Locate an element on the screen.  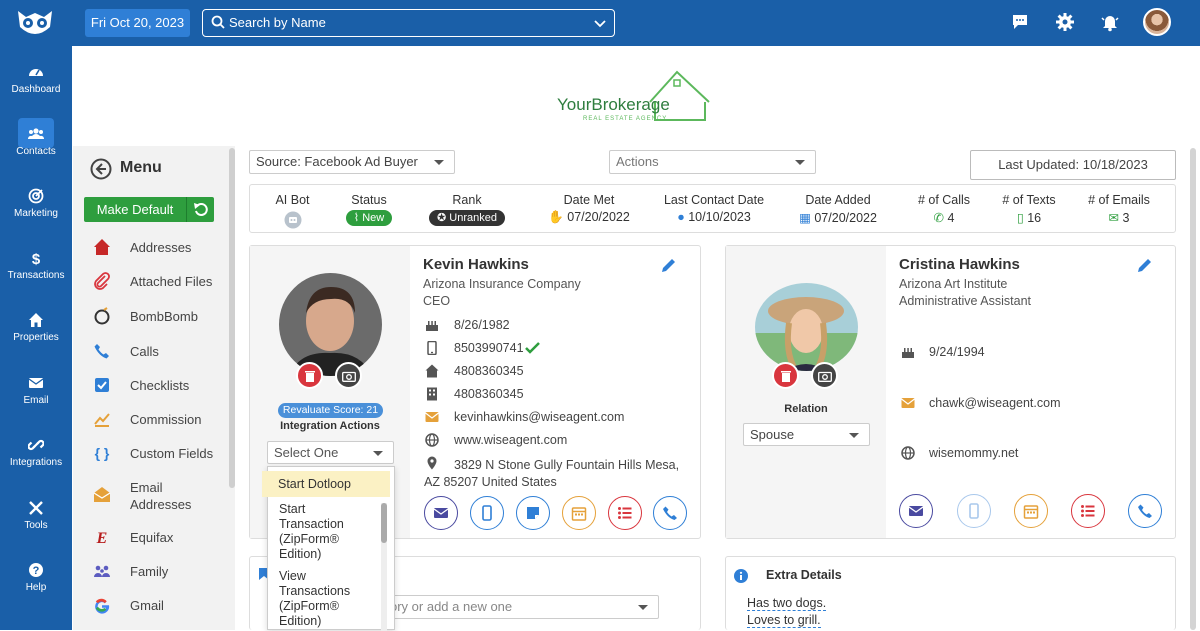
trash-icon is located at coordinates (786, 376).